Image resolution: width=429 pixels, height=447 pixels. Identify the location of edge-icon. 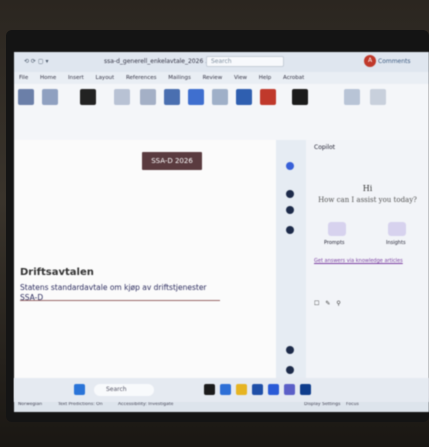
(225, 389).